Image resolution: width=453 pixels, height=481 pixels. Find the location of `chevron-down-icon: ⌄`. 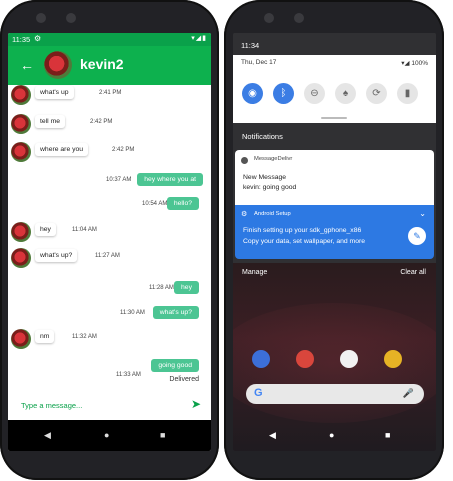

chevron-down-icon: ⌄ is located at coordinates (422, 213).